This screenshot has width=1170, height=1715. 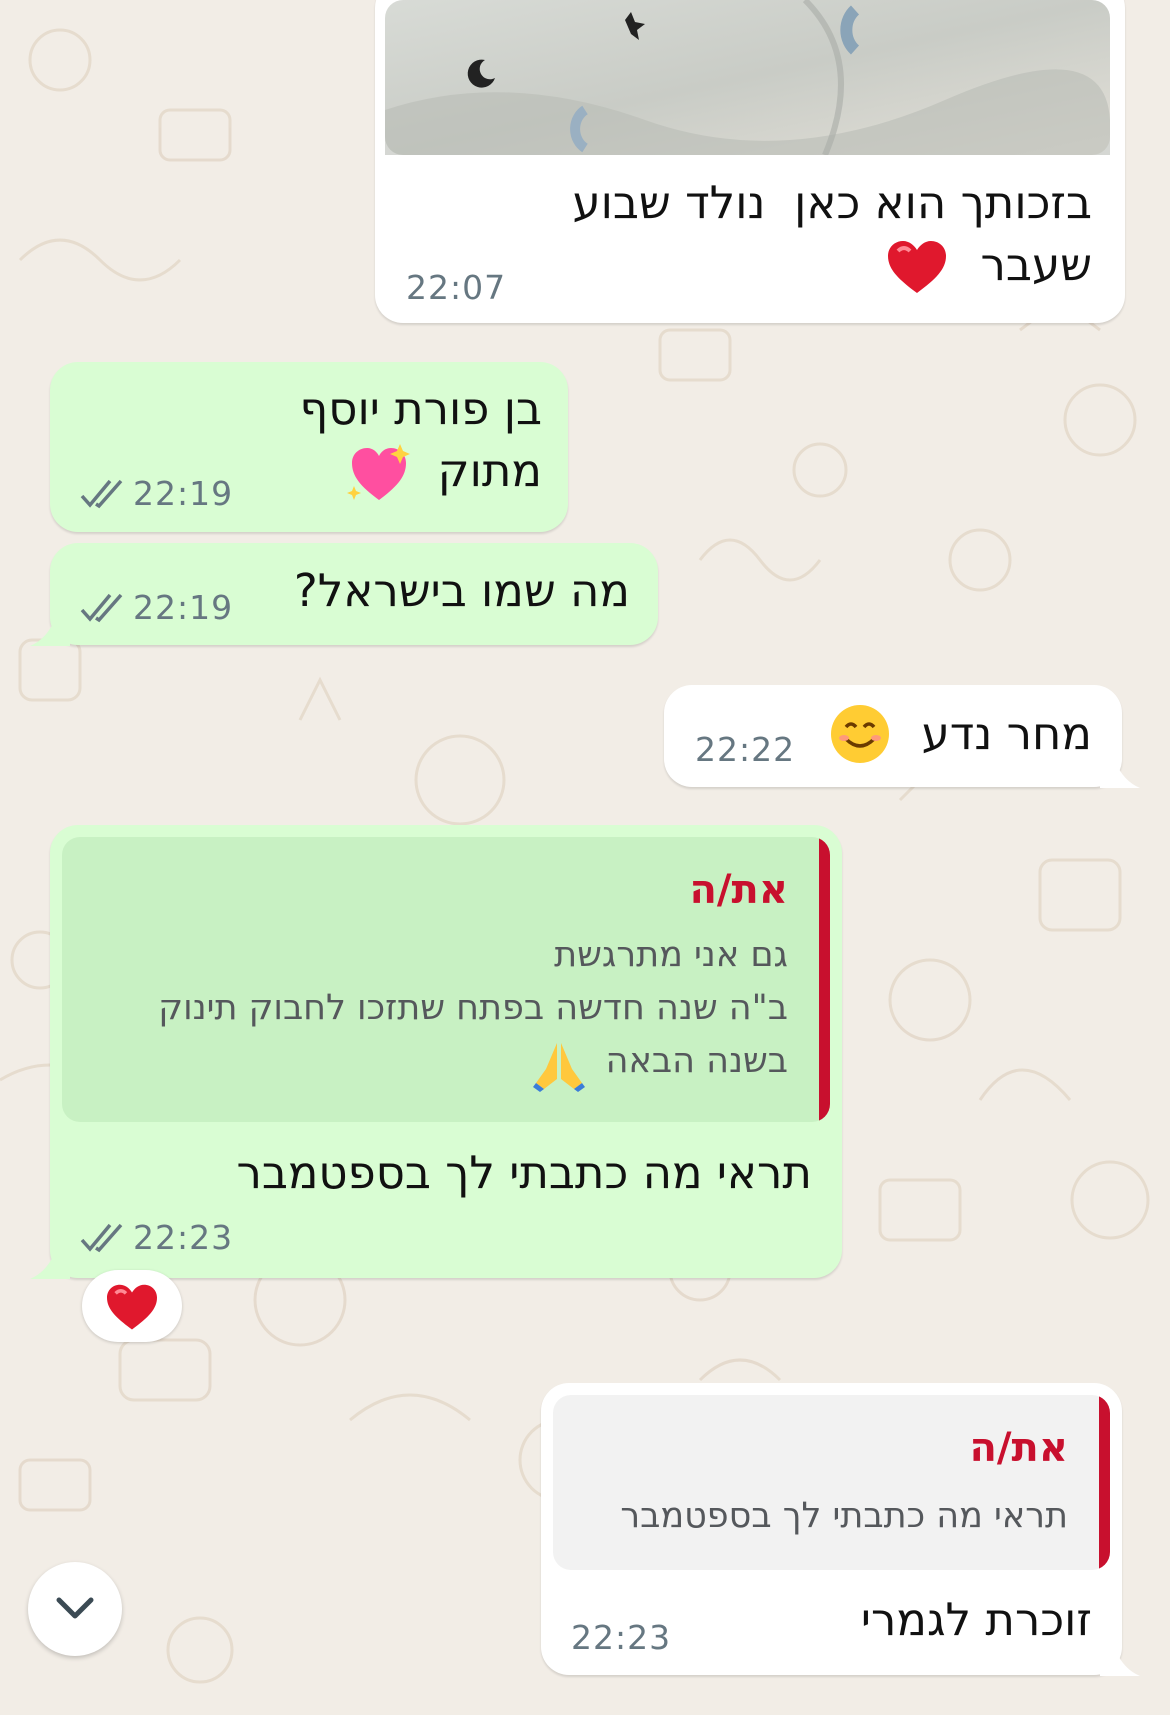 I want to click on message-text: מחר נדע, so click(x=1006, y=733).